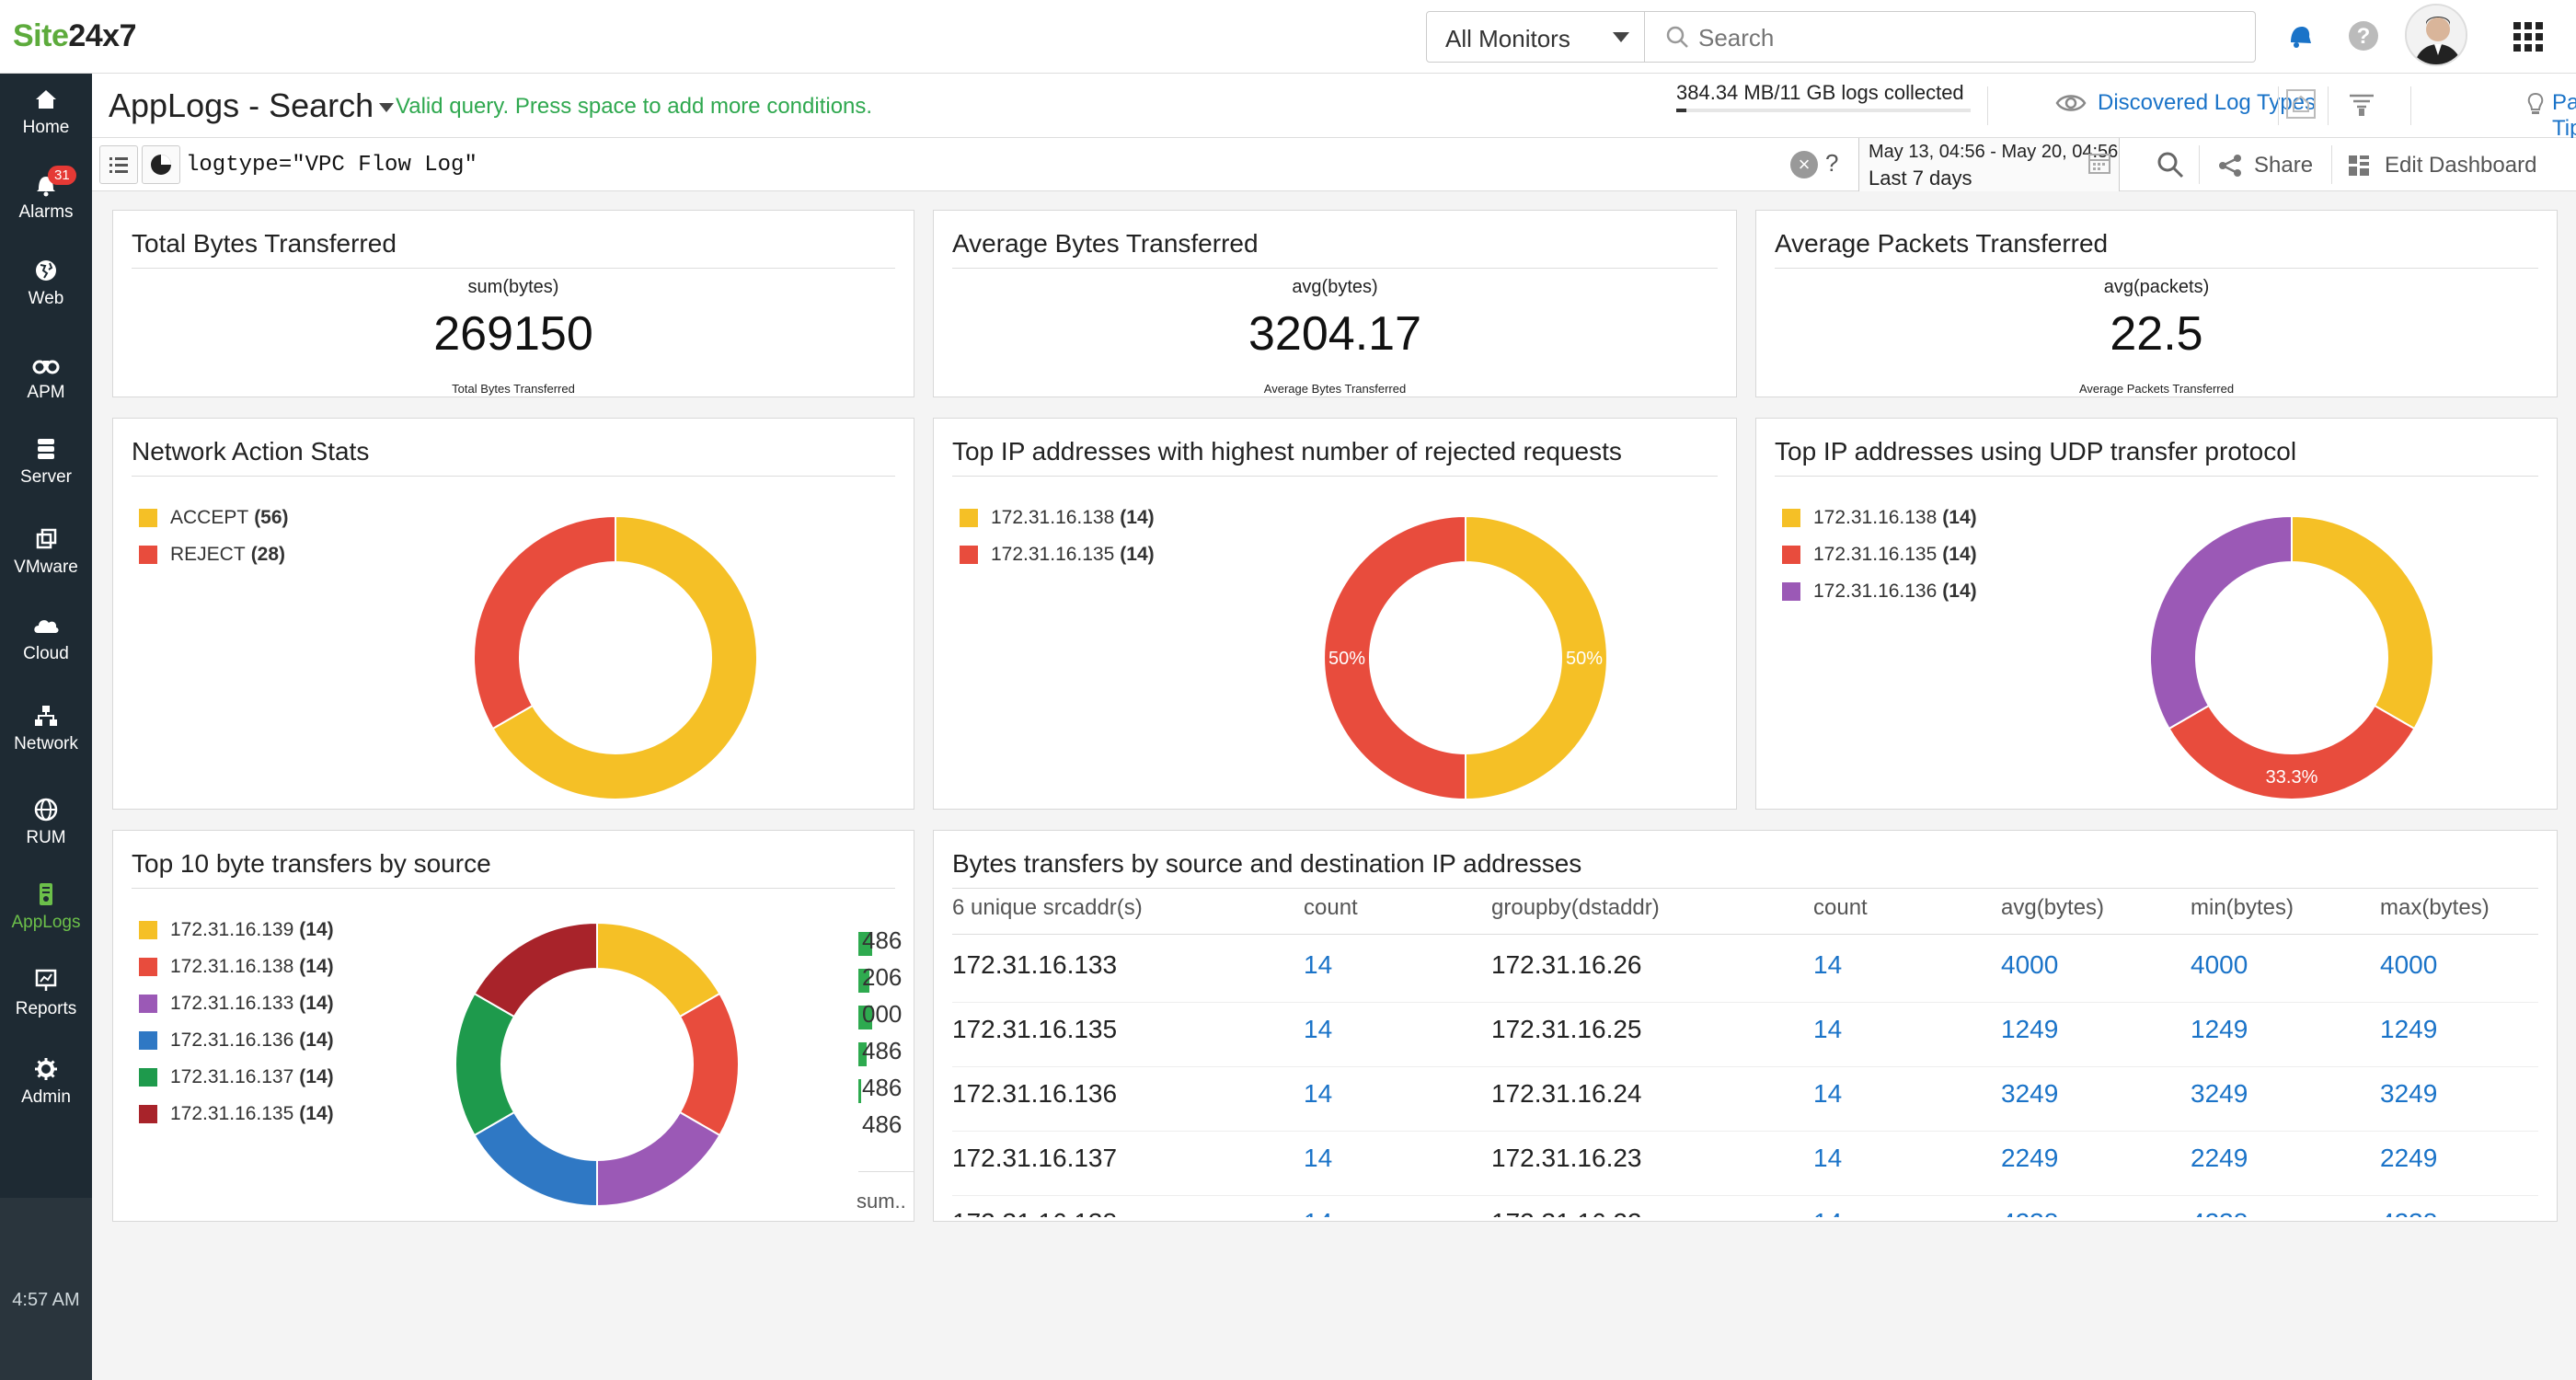 This screenshot has width=2576, height=1380. Describe the element at coordinates (2301, 104) in the screenshot. I see `home-dashboard-icon` at that location.